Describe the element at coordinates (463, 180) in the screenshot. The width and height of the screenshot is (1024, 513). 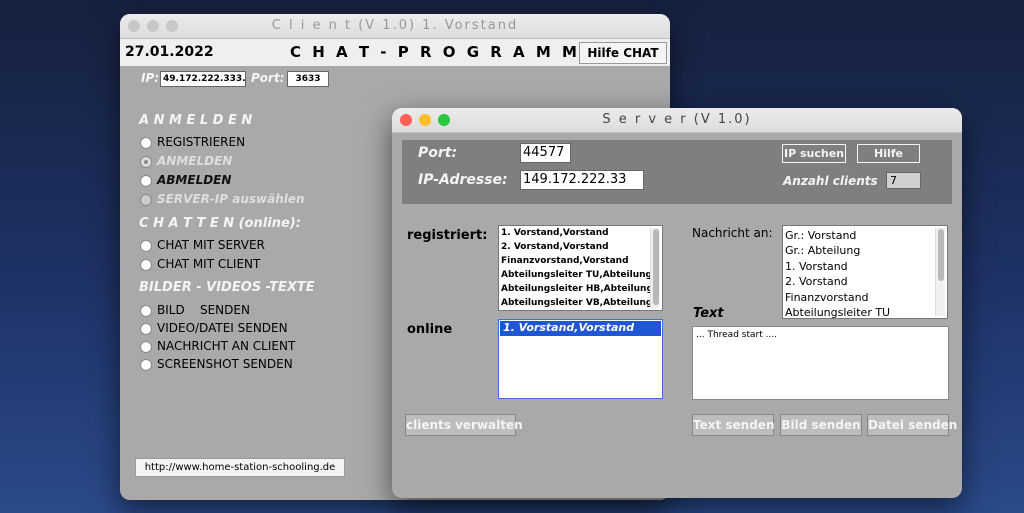
I see `server-ip-label: IP-Adresse:` at that location.